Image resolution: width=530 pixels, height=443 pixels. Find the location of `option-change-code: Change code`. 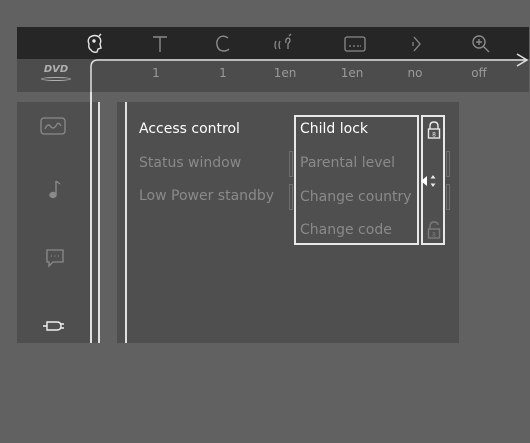

option-change-code: Change code is located at coordinates (346, 230).